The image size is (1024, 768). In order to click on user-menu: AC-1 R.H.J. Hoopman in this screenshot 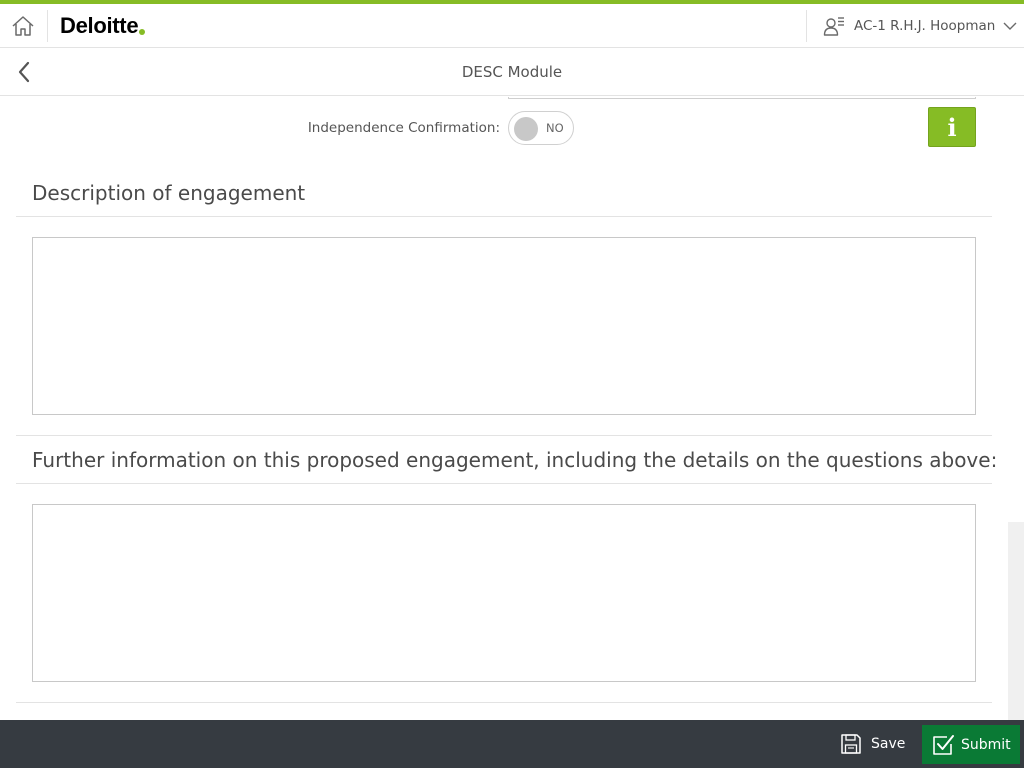, I will do `click(915, 26)`.